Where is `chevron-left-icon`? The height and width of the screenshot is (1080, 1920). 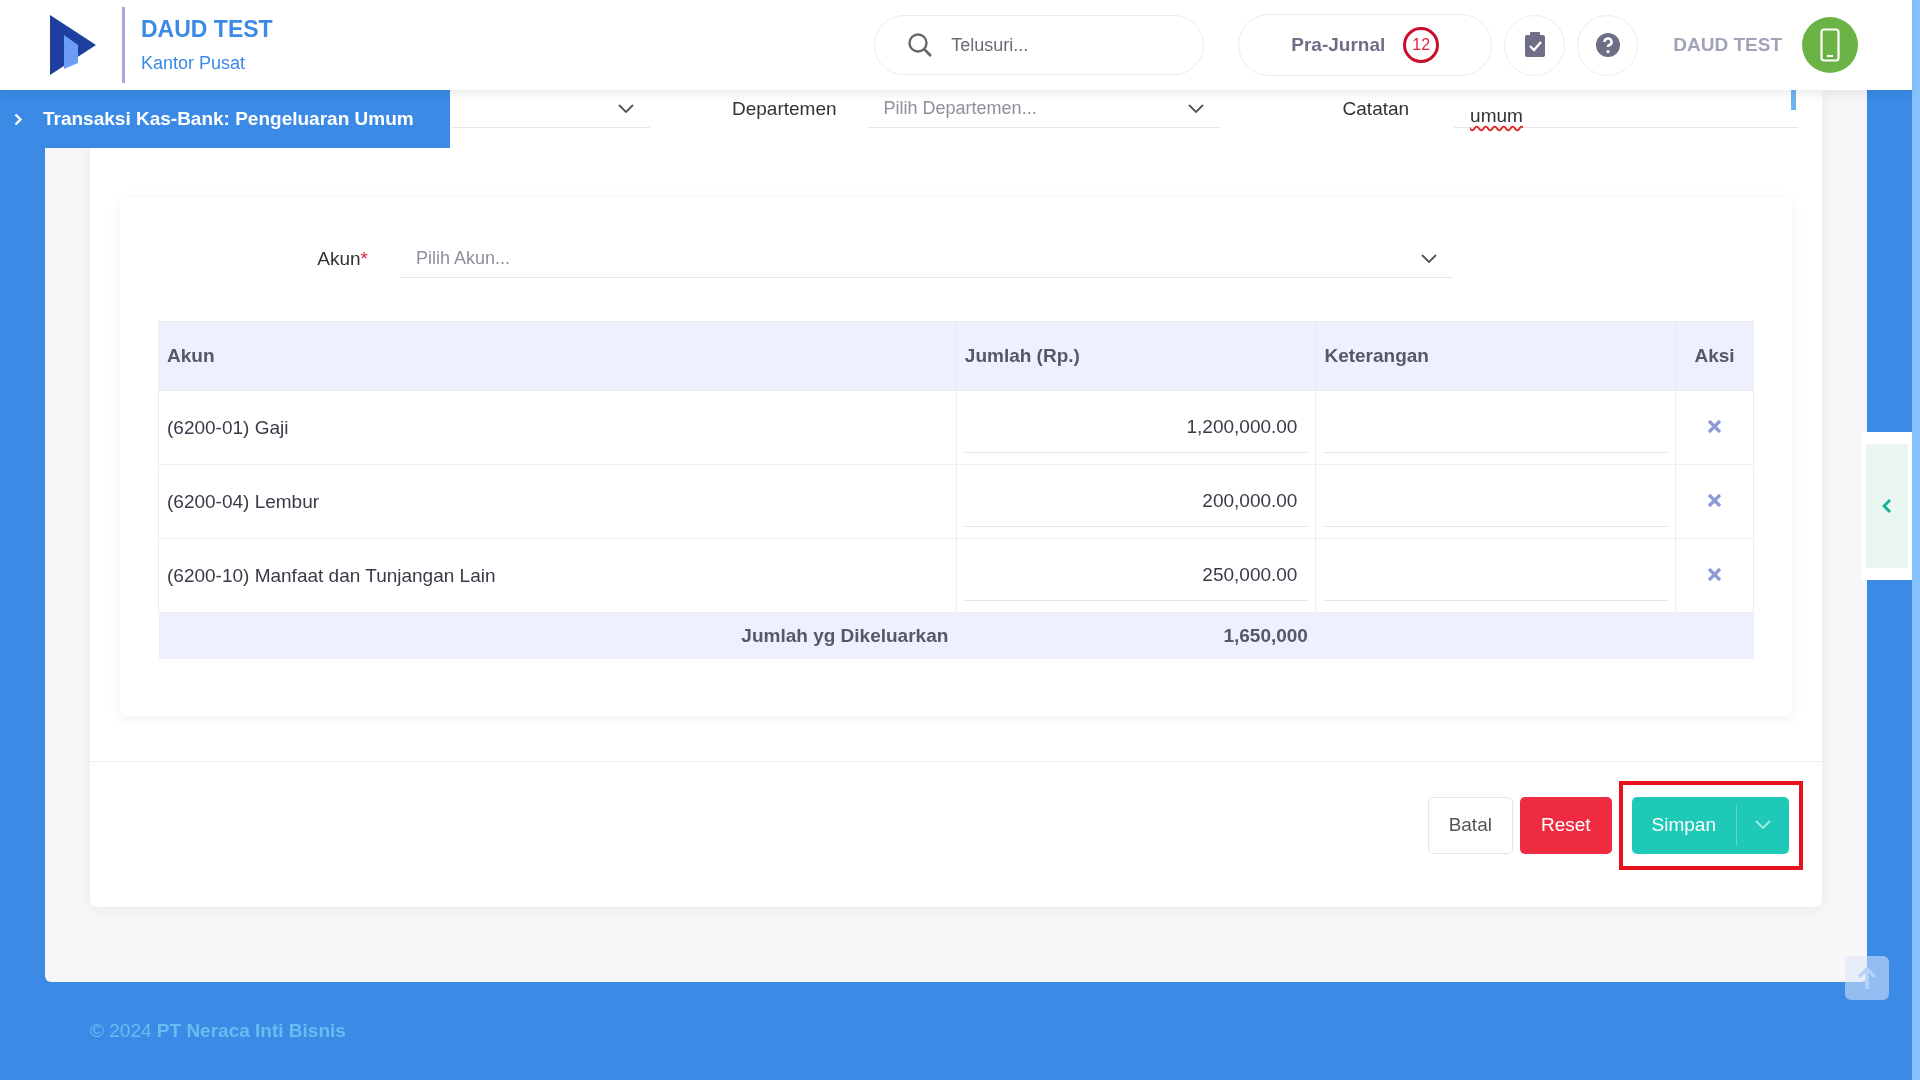
chevron-left-icon is located at coordinates (1887, 506).